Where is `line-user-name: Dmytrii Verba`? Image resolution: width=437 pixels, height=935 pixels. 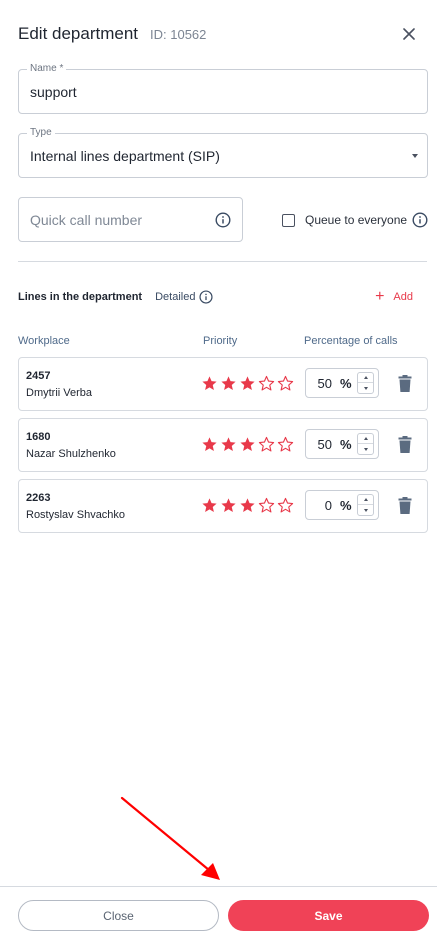 line-user-name: Dmytrii Verba is located at coordinates (59, 393).